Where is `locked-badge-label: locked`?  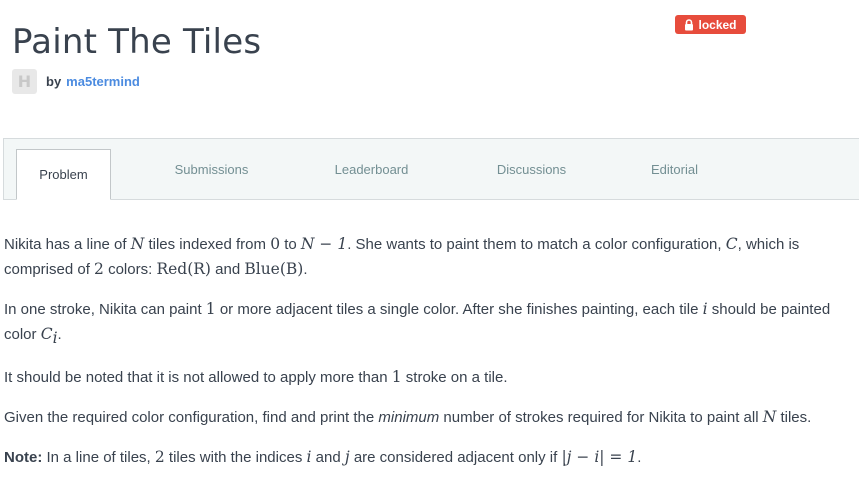 locked-badge-label: locked is located at coordinates (717, 24).